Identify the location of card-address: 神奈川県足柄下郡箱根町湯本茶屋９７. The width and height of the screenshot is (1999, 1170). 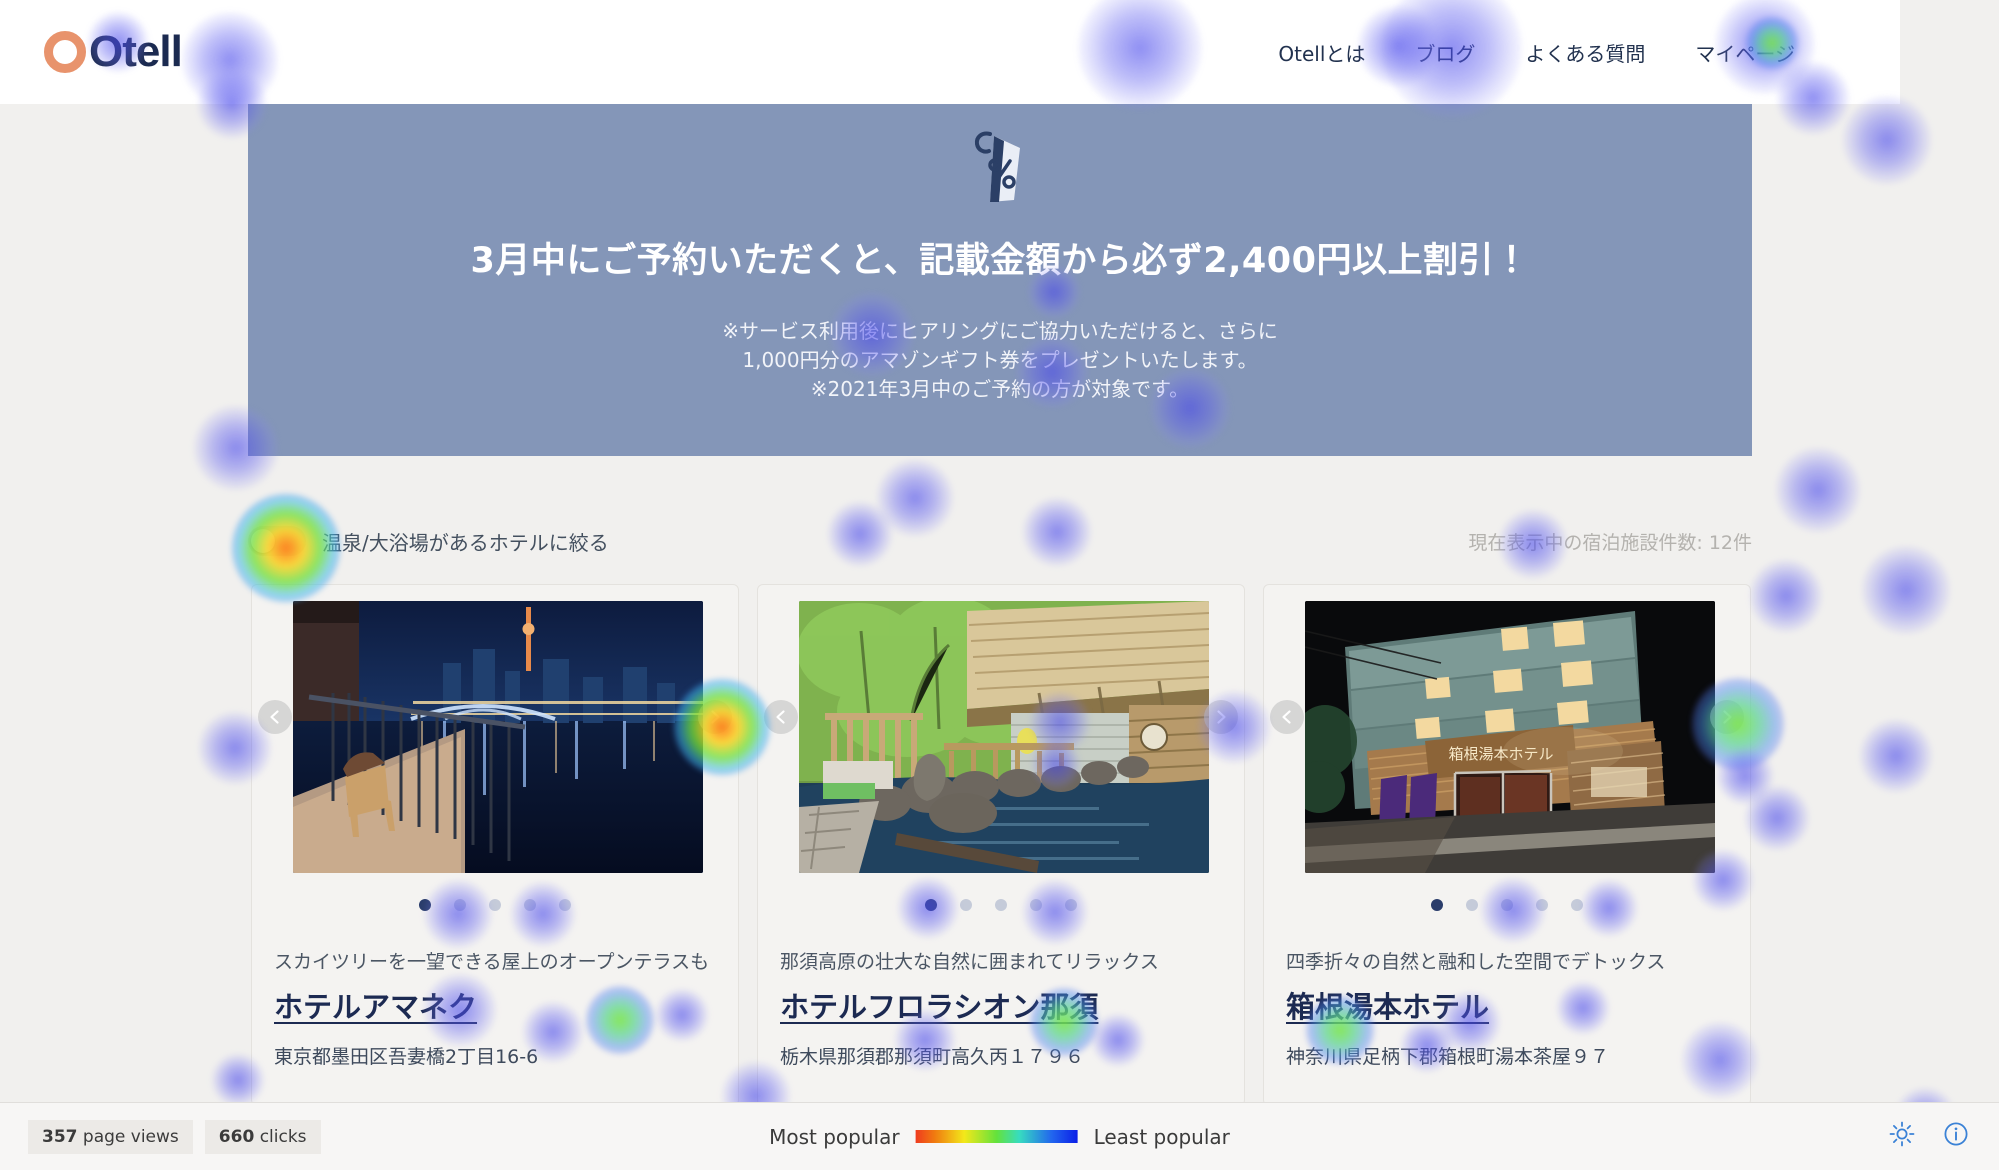
(1448, 1057).